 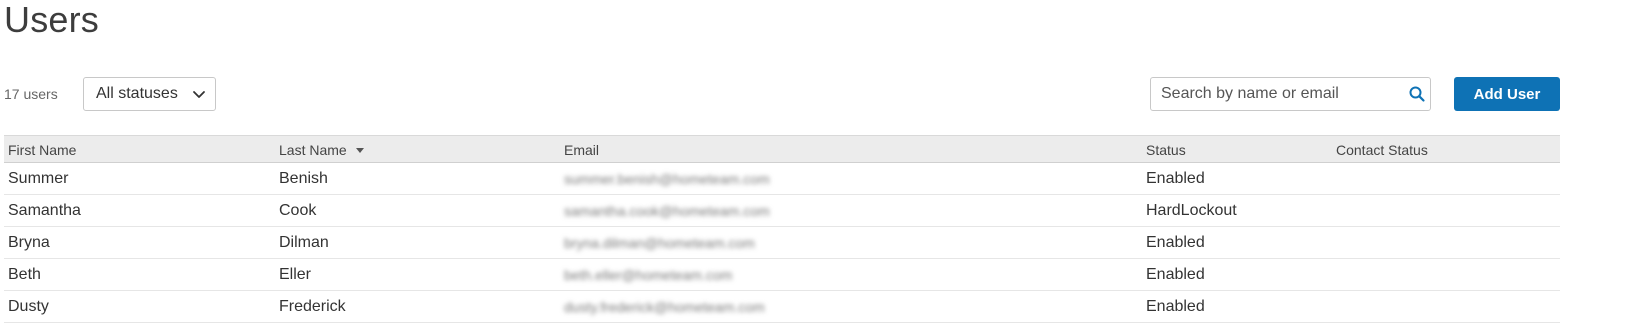 I want to click on email-cell: dusty.frederick@hometeam.com, so click(x=664, y=307).